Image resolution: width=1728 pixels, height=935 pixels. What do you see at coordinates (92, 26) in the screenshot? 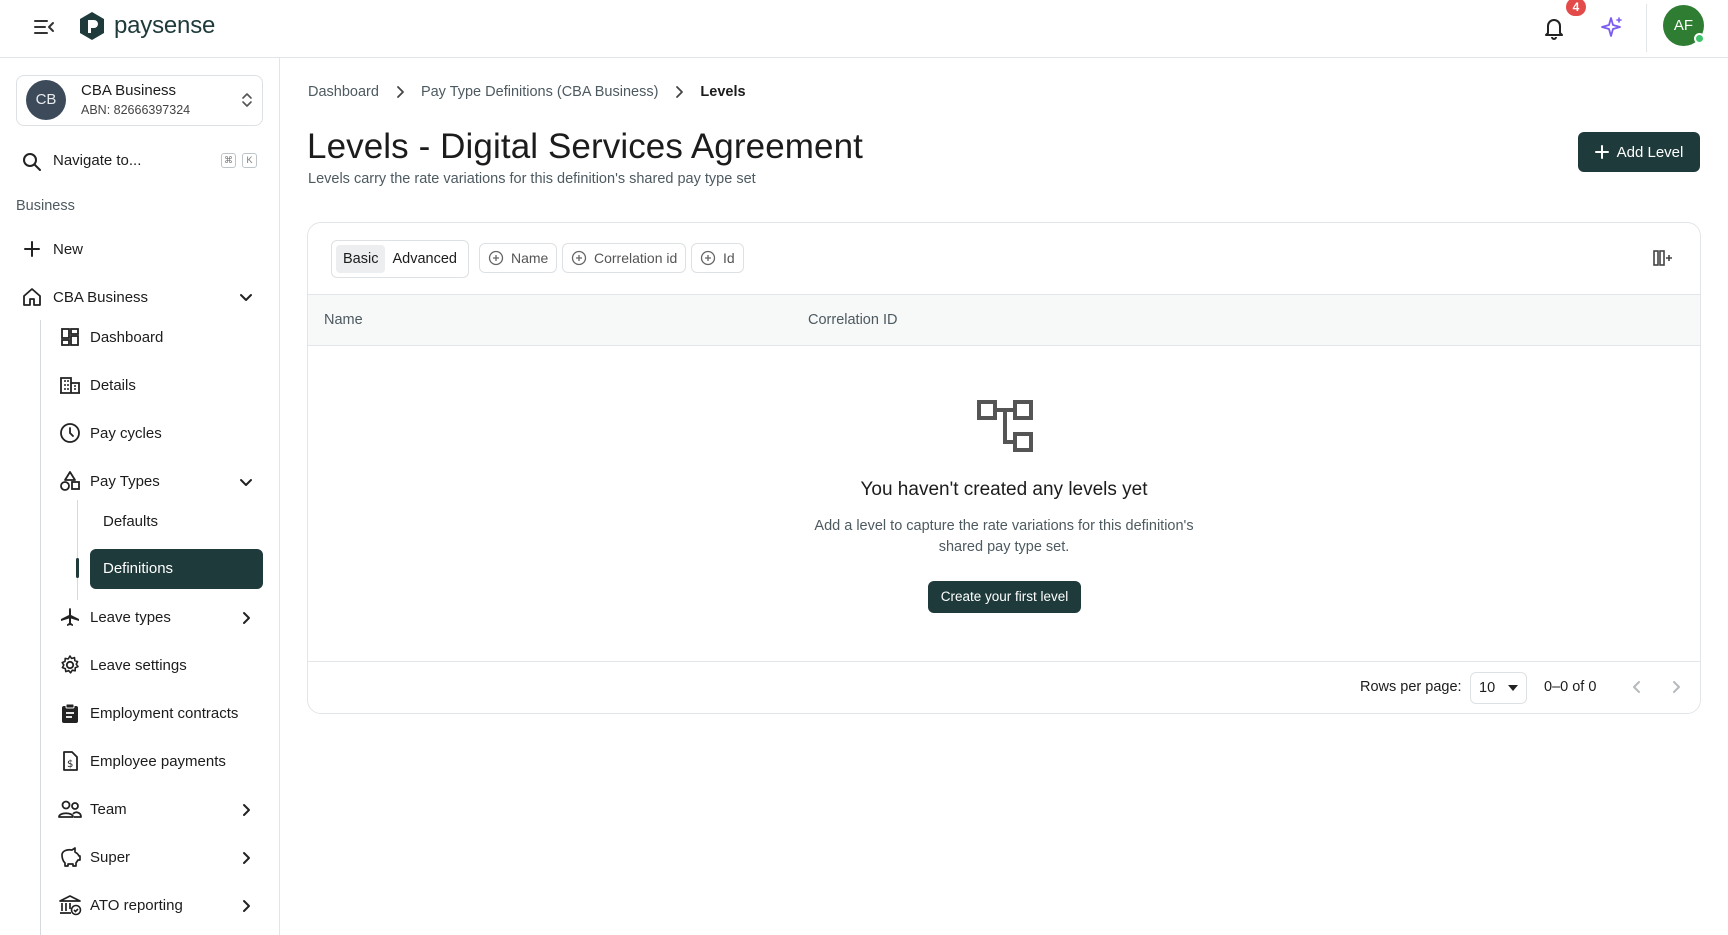
I see `logo-mark-icon` at bounding box center [92, 26].